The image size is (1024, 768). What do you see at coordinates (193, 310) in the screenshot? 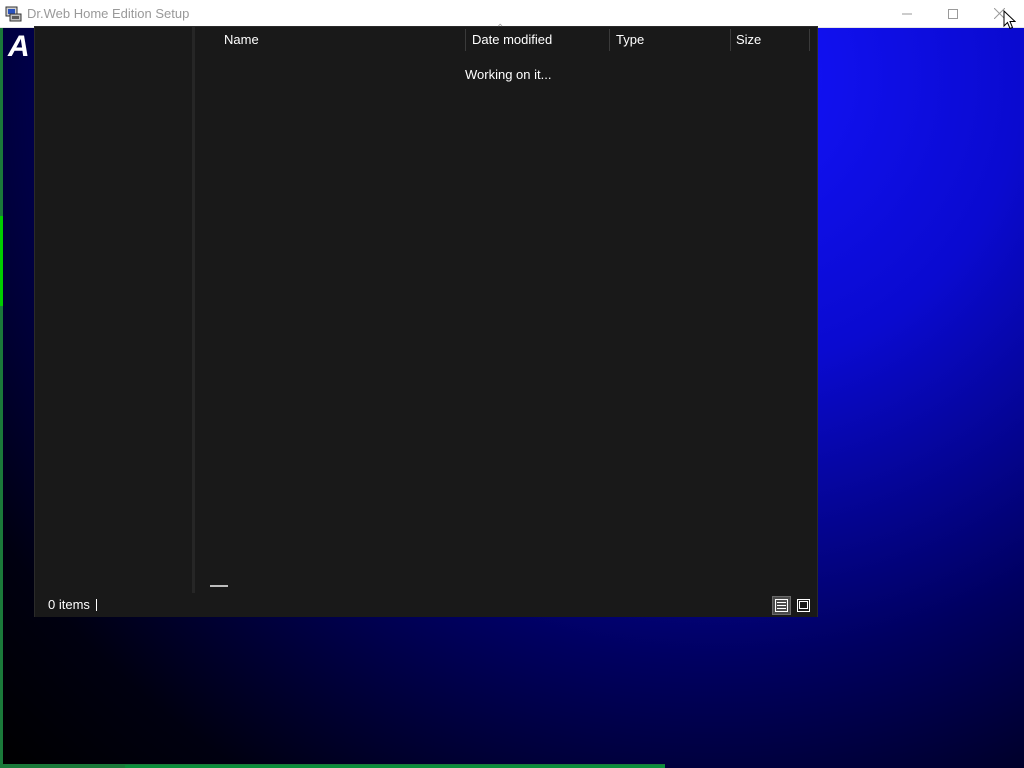
I see `pane-splitter` at bounding box center [193, 310].